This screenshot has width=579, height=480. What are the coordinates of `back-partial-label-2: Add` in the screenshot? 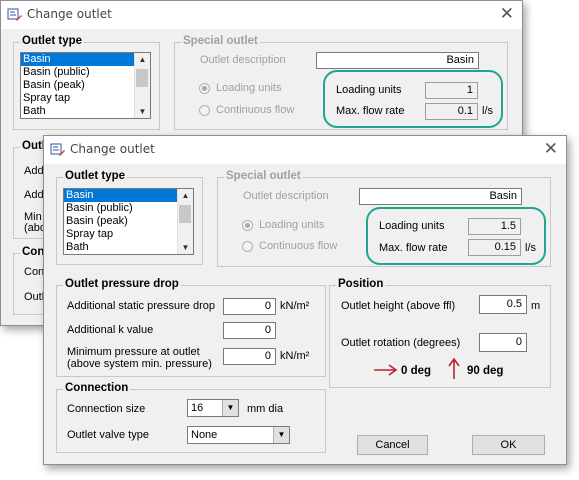 It's located at (34, 195).